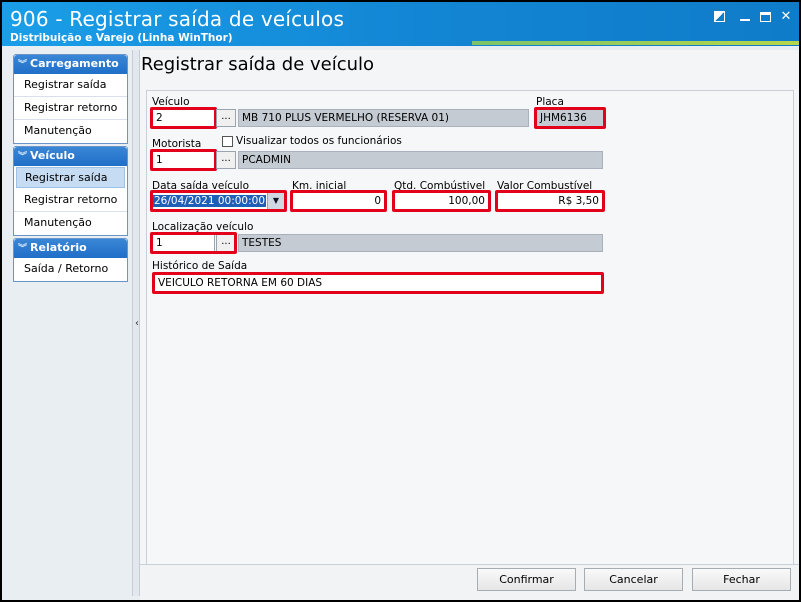 This screenshot has height=602, width=801. Describe the element at coordinates (177, 144) in the screenshot. I see `motorista-label: Motorista` at that location.